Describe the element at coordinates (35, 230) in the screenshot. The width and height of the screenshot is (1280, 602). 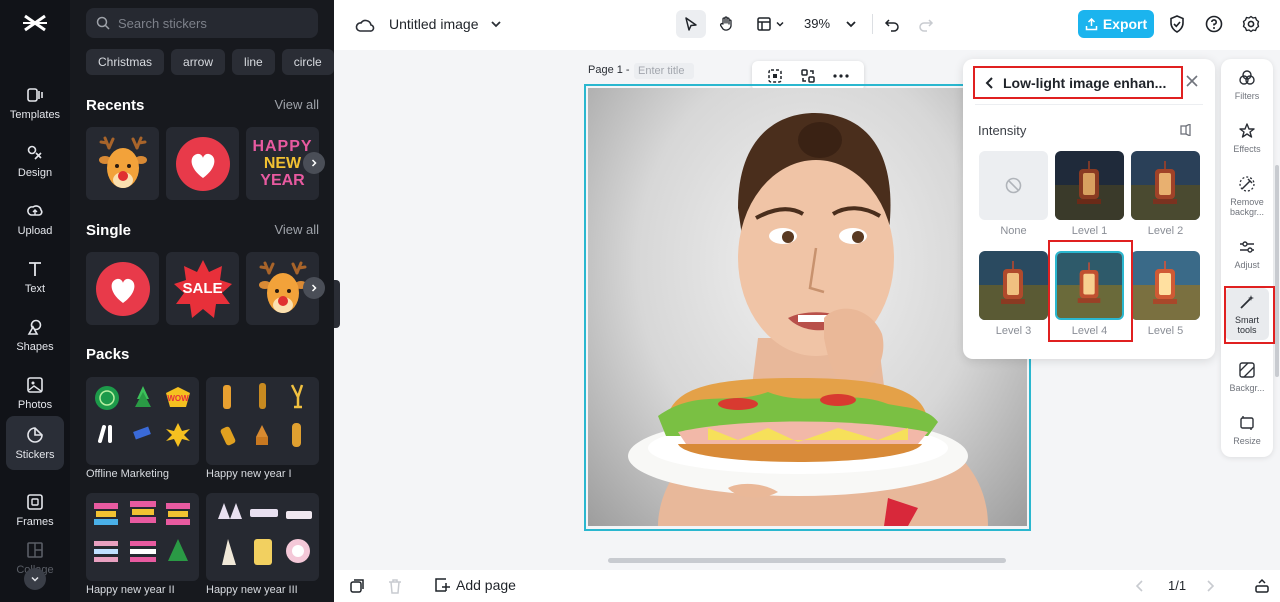
I see `rail-item-label: Upload` at that location.